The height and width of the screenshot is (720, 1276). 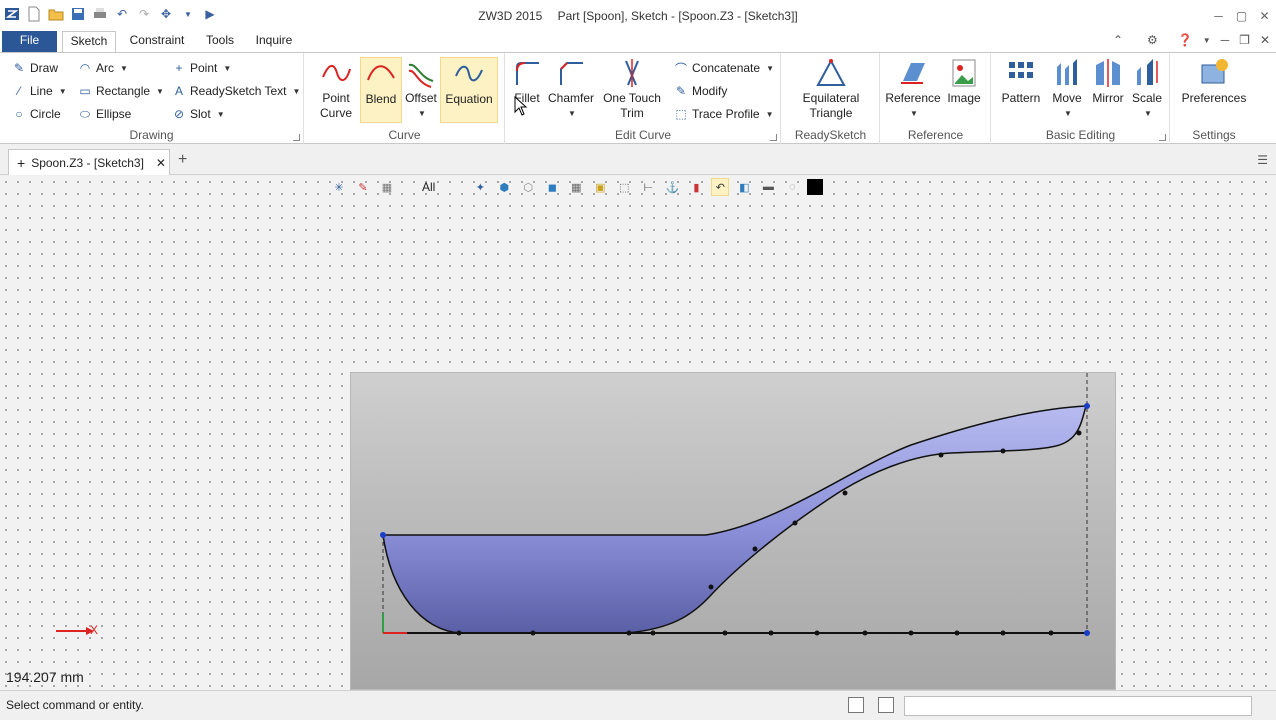 I want to click on zoom-window-icon: ⬚, so click(x=624, y=187).